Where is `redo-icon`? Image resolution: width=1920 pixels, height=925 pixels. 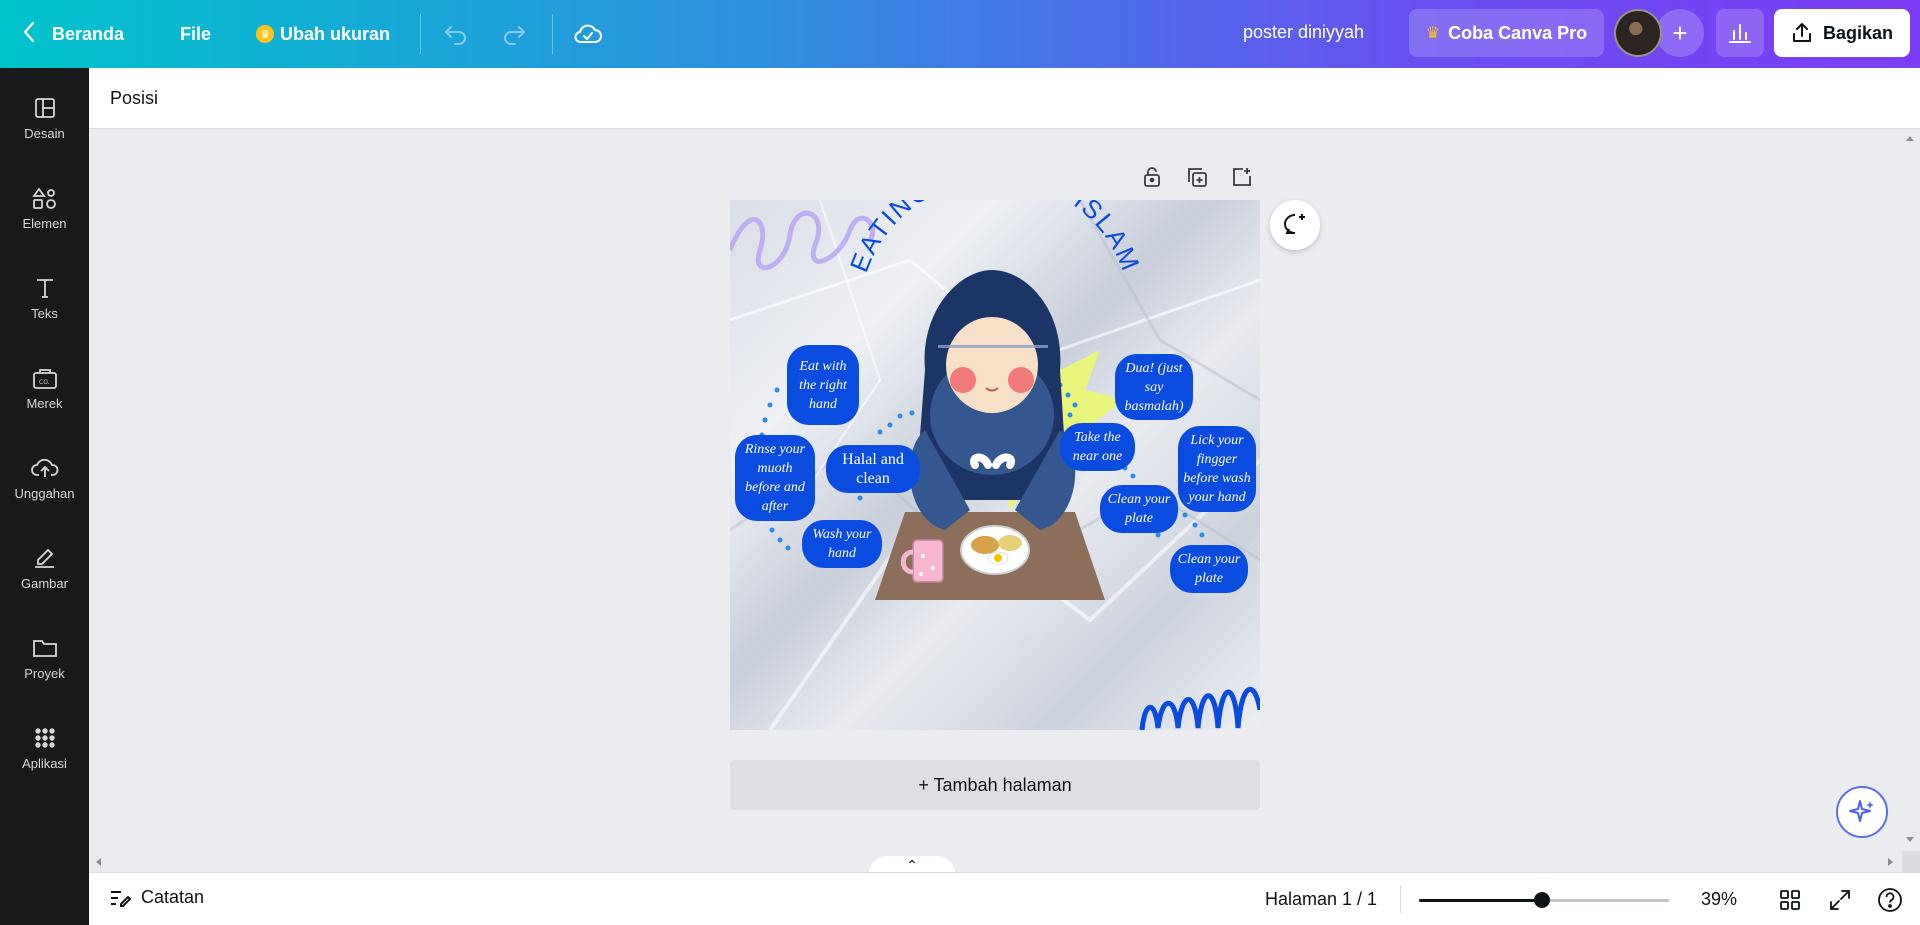 redo-icon is located at coordinates (514, 34).